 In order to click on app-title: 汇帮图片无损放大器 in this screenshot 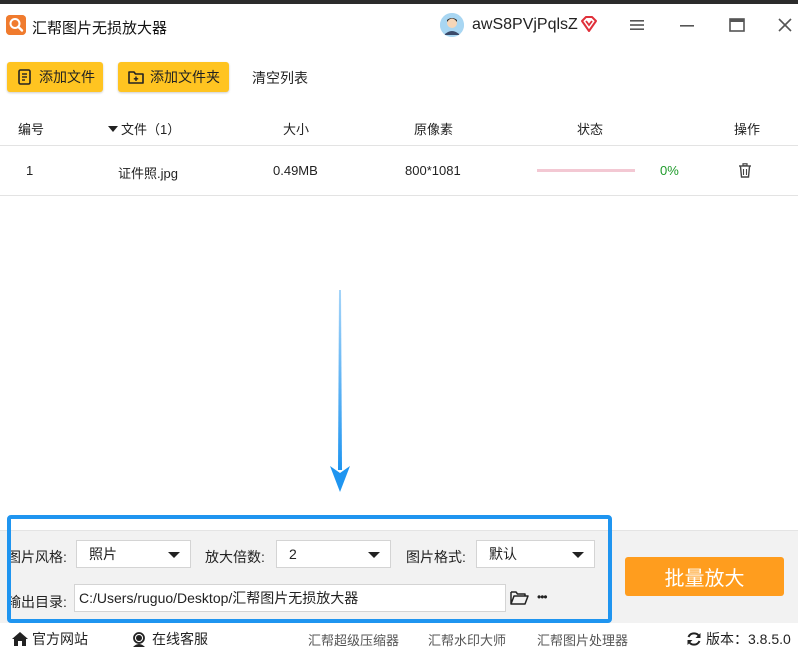, I will do `click(100, 28)`.